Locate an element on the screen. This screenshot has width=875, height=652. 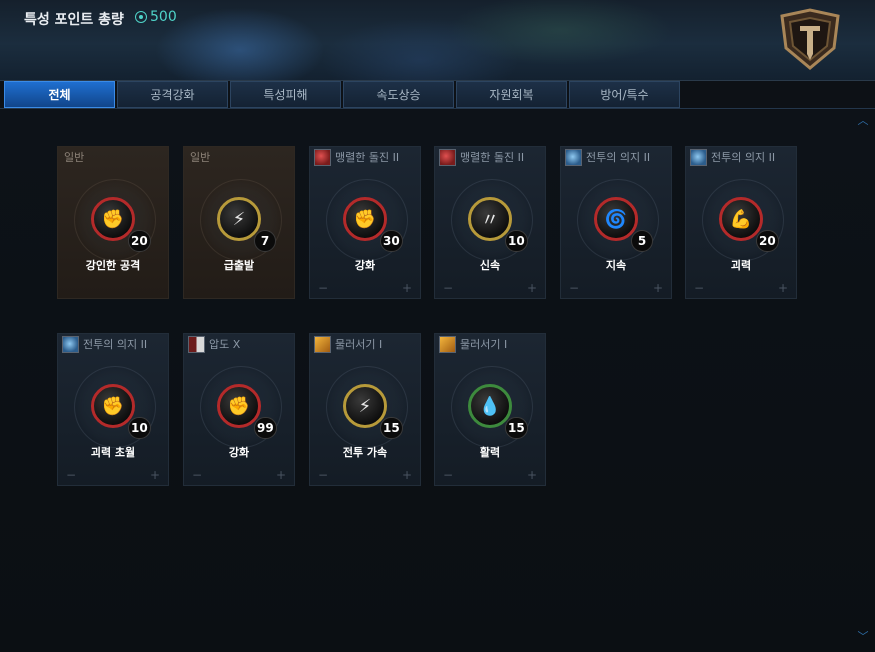
header-banner: 특성 포인트 총량 500 is located at coordinates (437, 40).